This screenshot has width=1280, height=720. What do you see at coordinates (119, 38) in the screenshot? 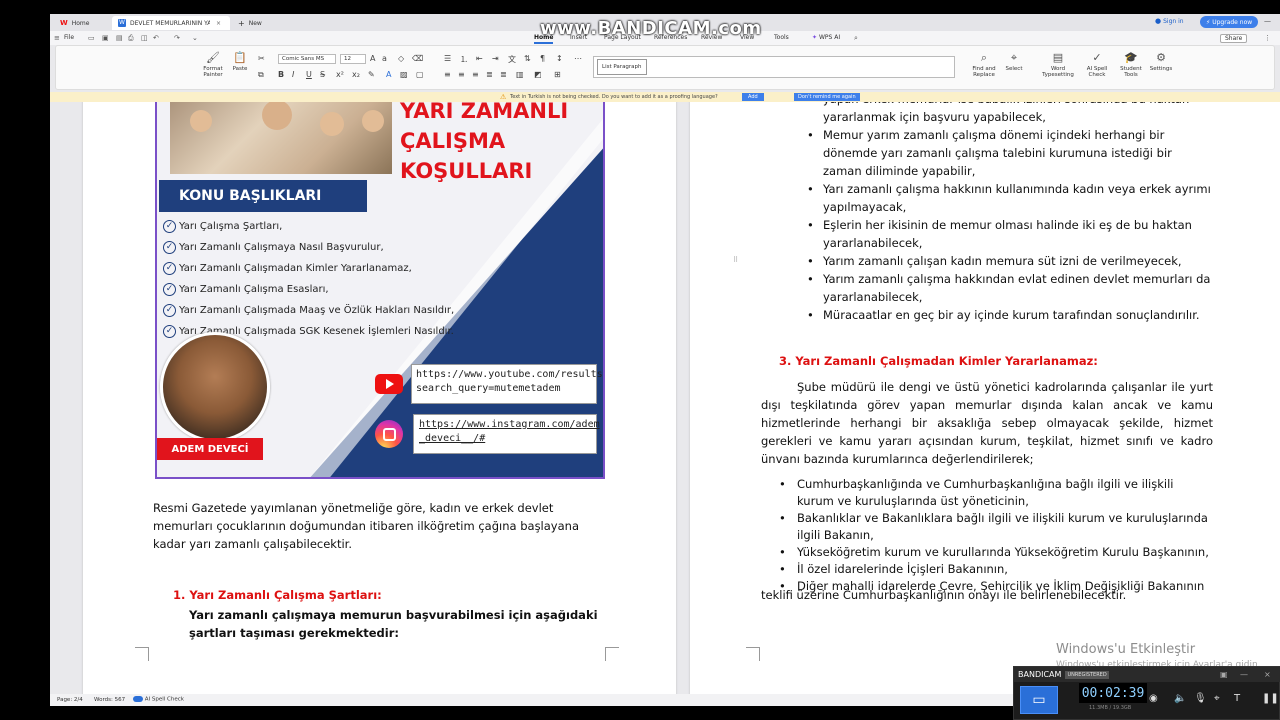
I see `export-icon: ▤` at bounding box center [119, 38].